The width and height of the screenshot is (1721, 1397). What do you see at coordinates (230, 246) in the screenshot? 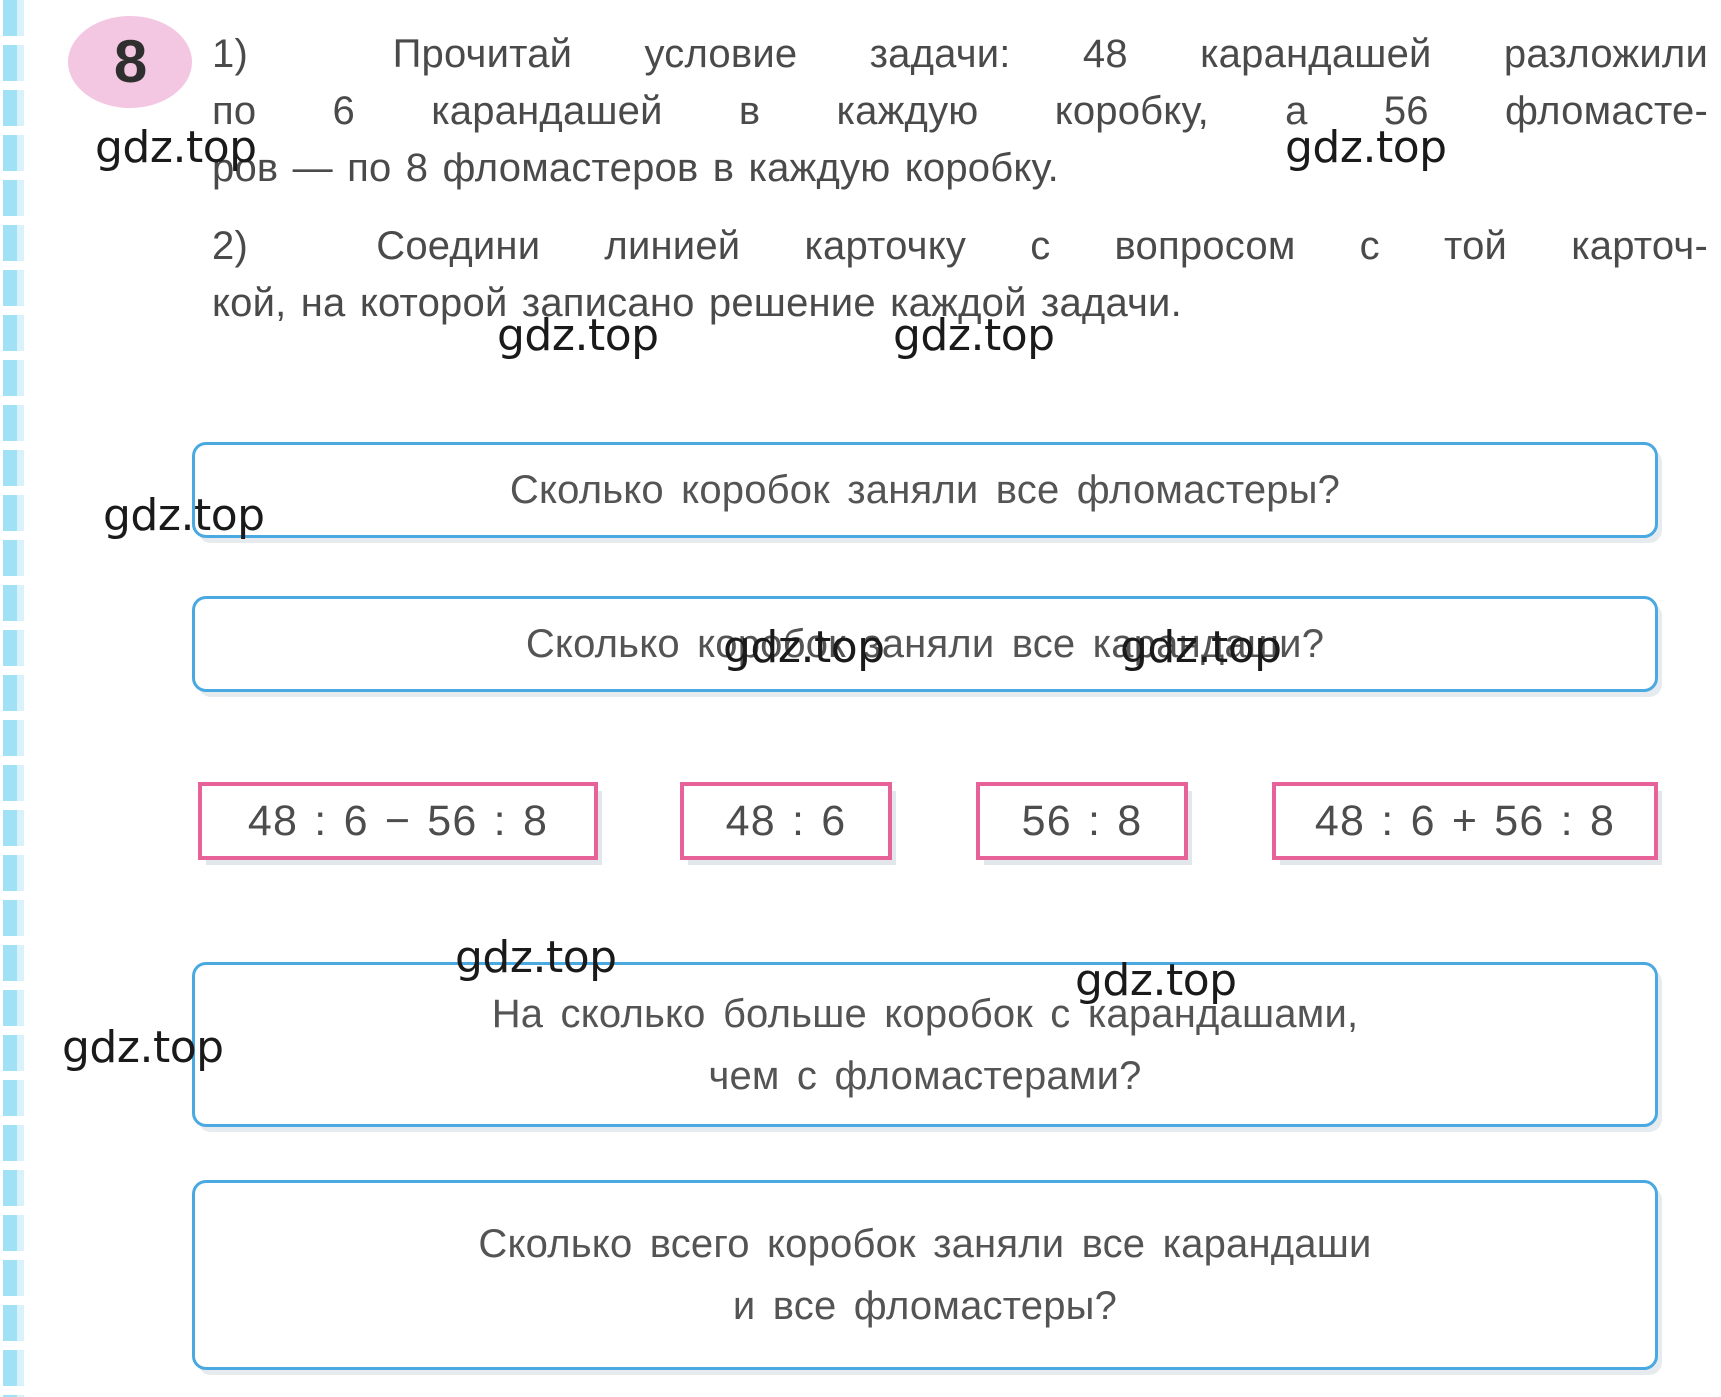
I see `task-part-2-marker: 2)` at bounding box center [230, 246].